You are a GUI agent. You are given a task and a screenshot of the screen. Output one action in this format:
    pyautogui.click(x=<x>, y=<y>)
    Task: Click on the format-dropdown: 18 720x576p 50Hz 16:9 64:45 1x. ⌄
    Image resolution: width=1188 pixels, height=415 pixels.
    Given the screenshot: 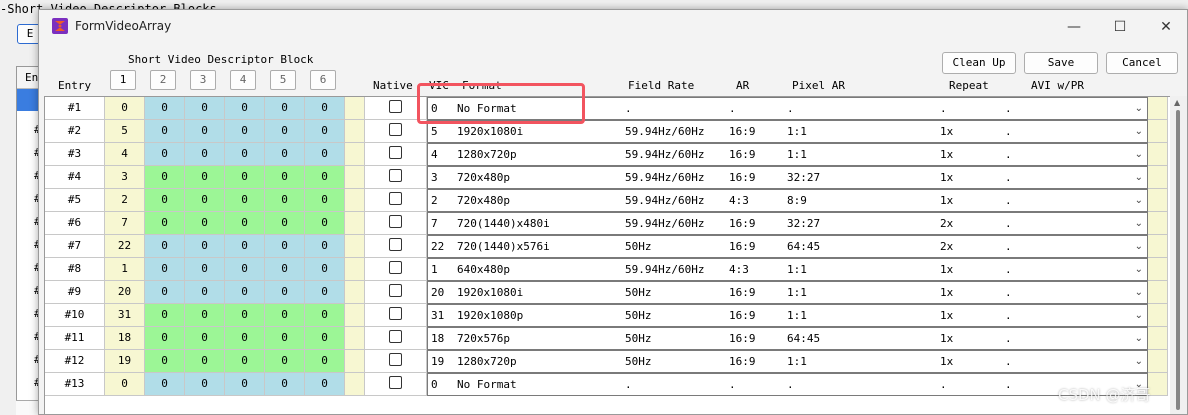 What is the action you would take?
    pyautogui.click(x=787, y=338)
    